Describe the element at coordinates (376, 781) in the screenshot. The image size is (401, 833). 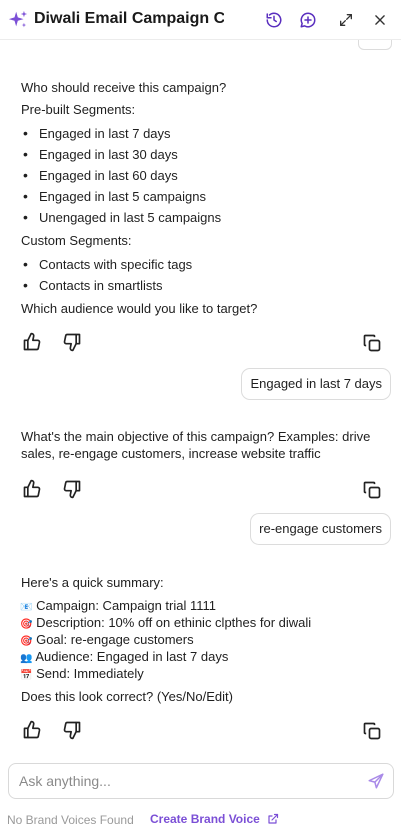
I see `send-icon` at that location.